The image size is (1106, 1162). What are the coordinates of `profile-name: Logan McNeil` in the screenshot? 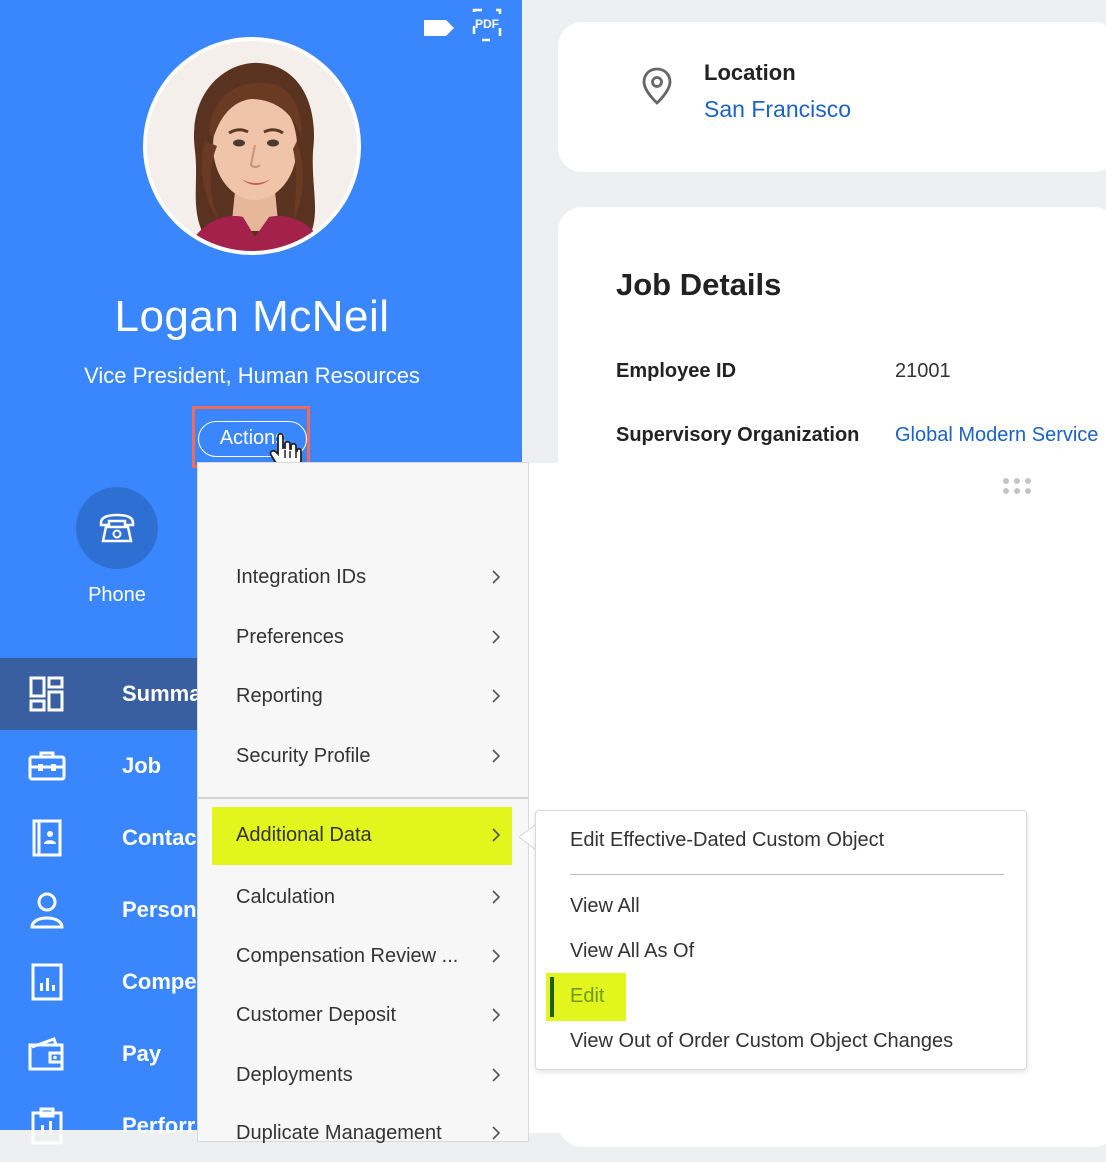 It's located at (252, 316).